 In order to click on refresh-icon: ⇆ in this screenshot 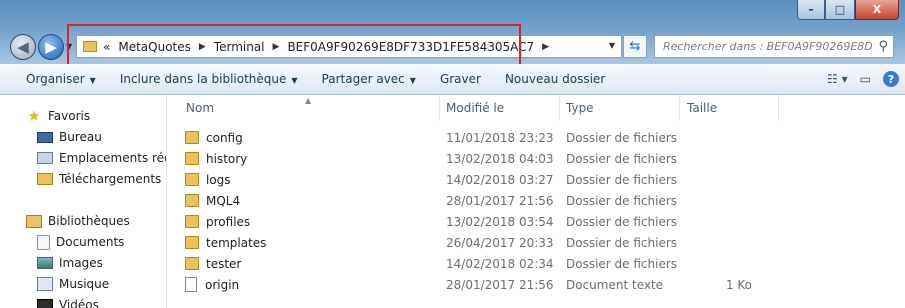, I will do `click(635, 46)`.